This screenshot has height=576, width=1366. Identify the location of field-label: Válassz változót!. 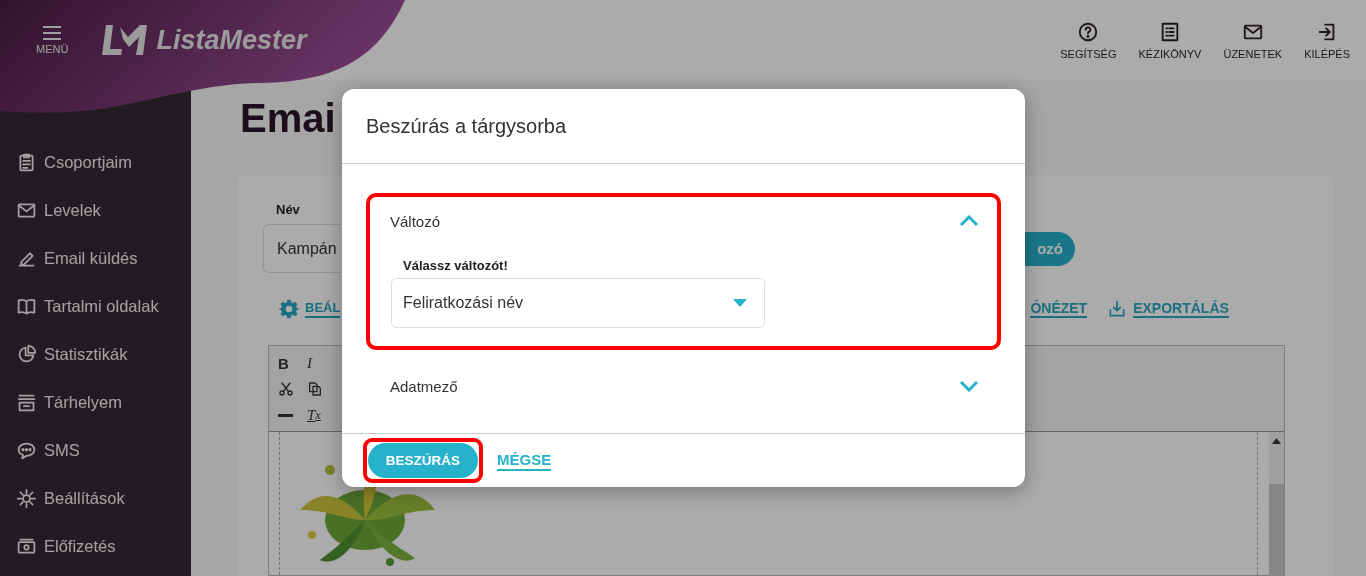
(456, 266).